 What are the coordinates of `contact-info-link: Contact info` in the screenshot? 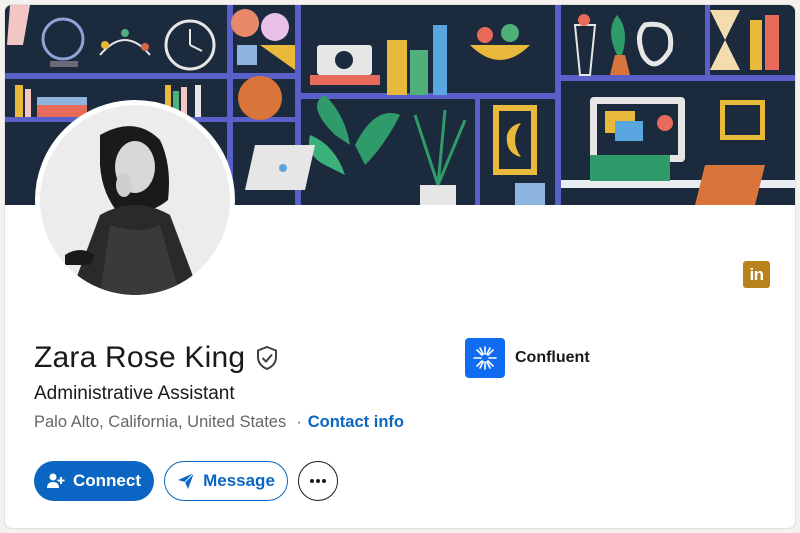 It's located at (356, 422).